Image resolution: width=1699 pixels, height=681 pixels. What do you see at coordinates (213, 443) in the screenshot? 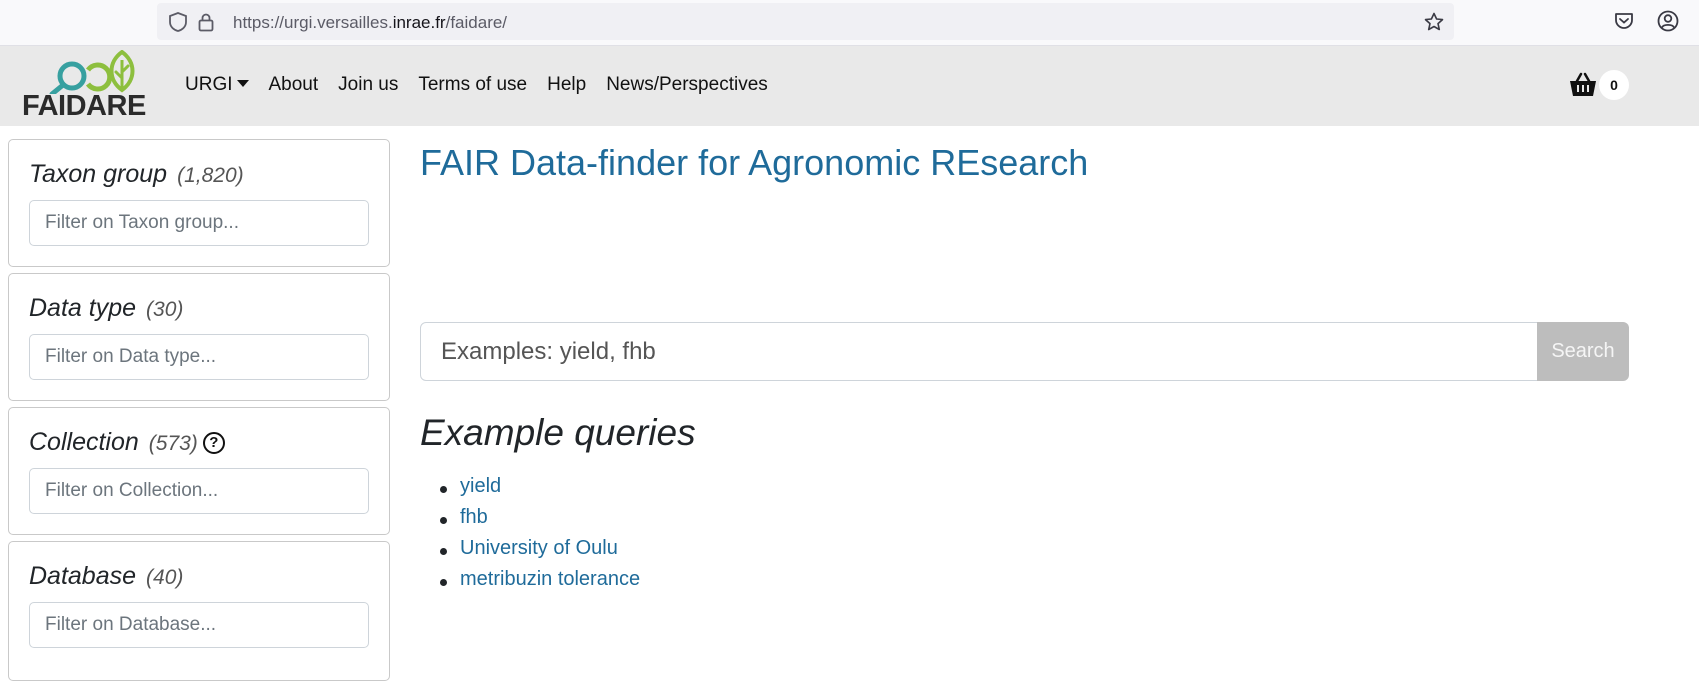
I see `question-help-icon: ?` at bounding box center [213, 443].